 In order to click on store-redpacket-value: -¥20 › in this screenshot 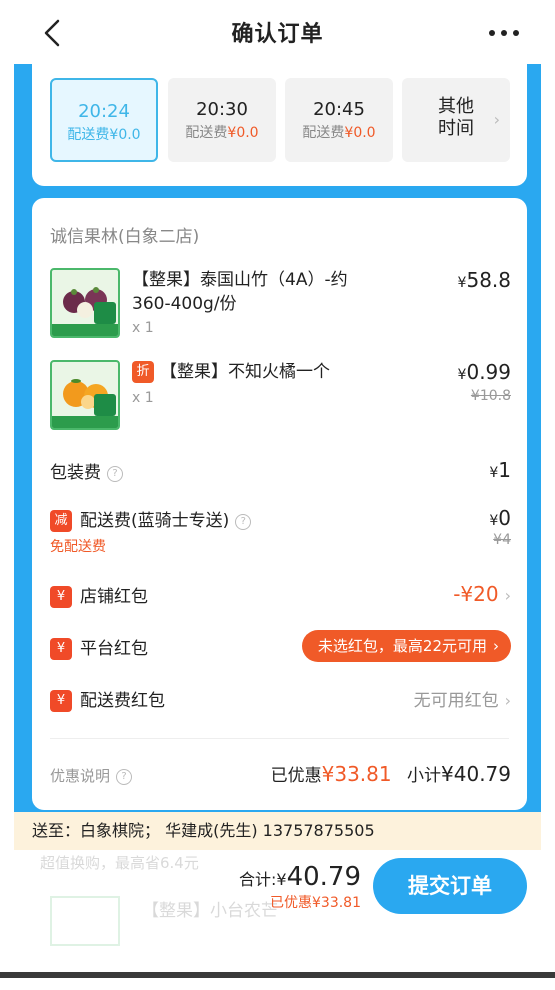, I will do `click(482, 594)`.